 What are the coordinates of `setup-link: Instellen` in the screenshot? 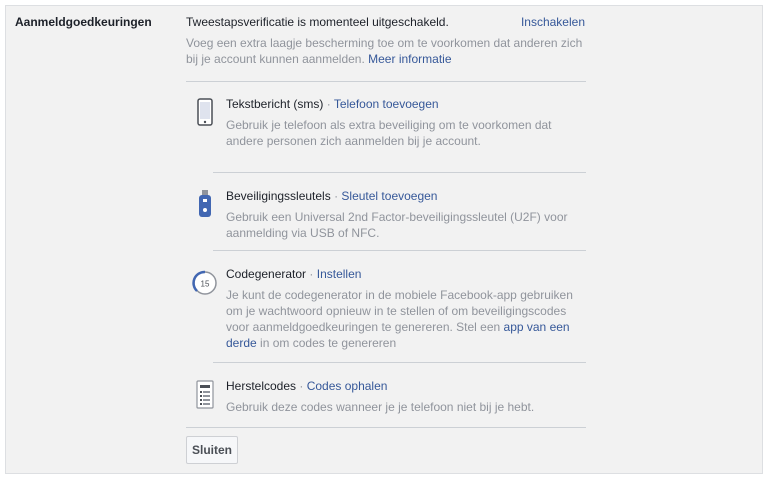 It's located at (339, 274).